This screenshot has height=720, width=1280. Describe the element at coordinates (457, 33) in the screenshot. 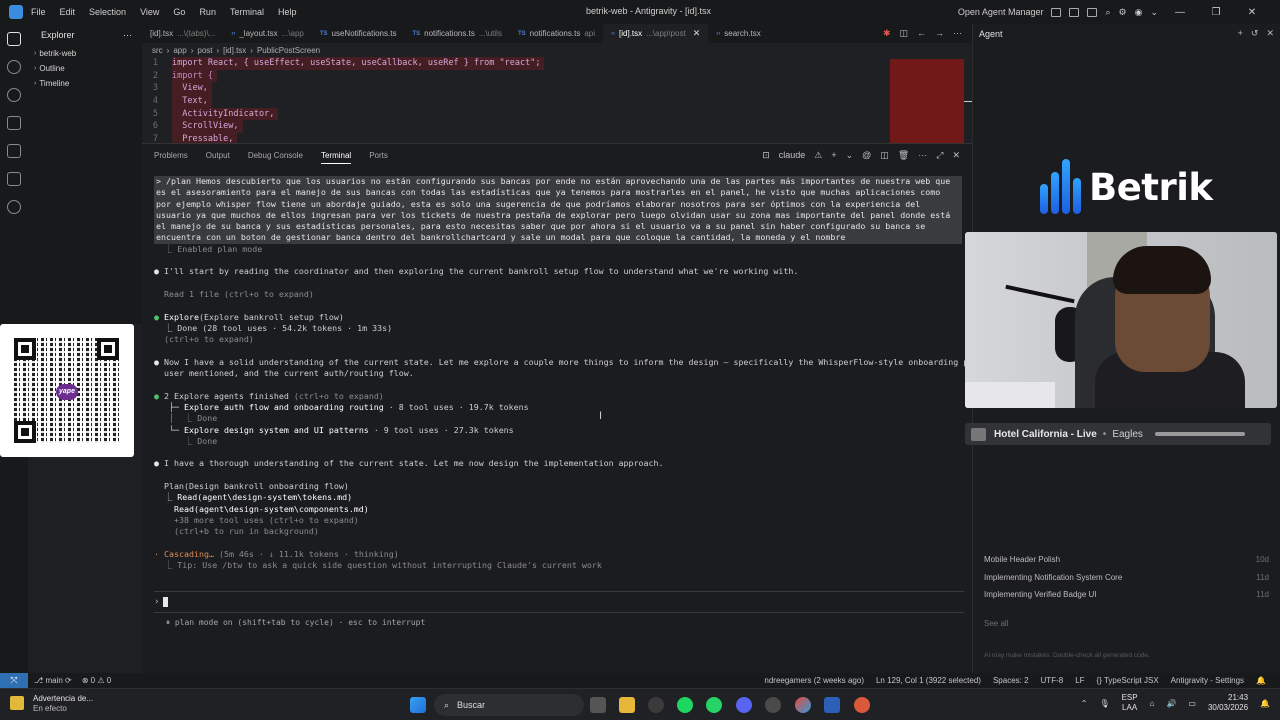

I see `tab-notifications-utils: TS notifications.ts ...\utils` at that location.